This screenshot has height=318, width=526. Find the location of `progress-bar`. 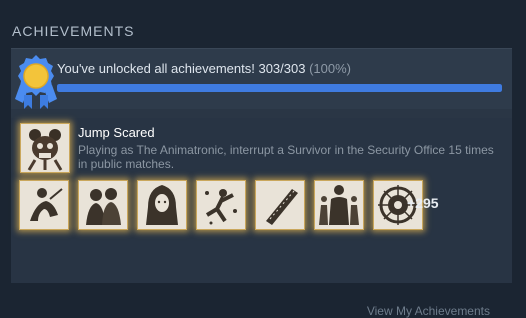

progress-bar is located at coordinates (279, 88).